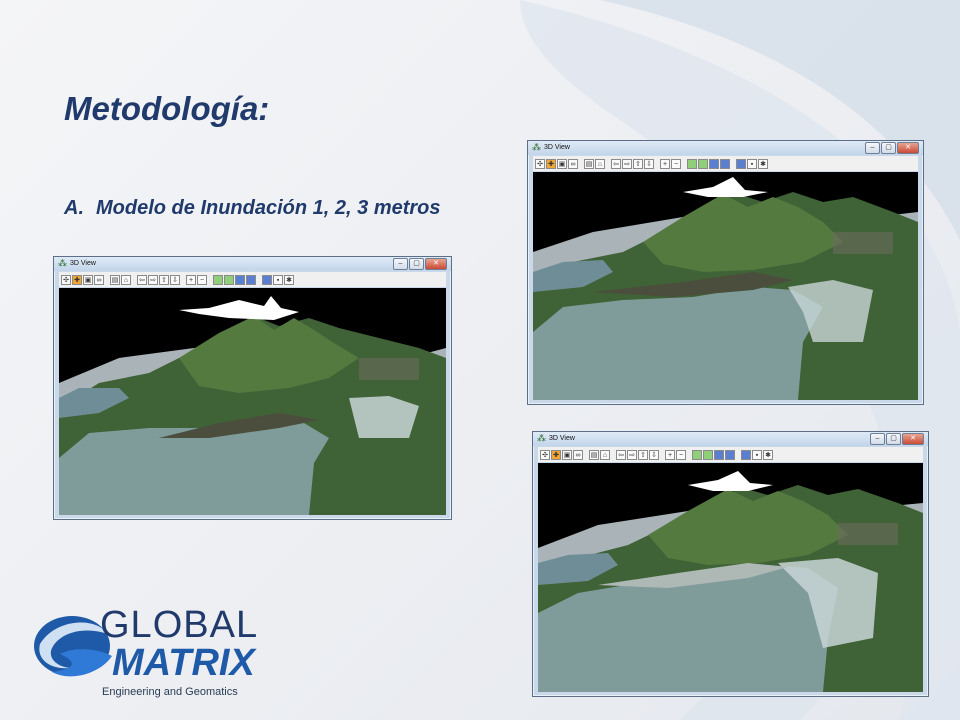 This screenshot has width=960, height=720. I want to click on slide-subtitle: A. Modelo de Inundación 1, 2, 3 metros, so click(252, 208).